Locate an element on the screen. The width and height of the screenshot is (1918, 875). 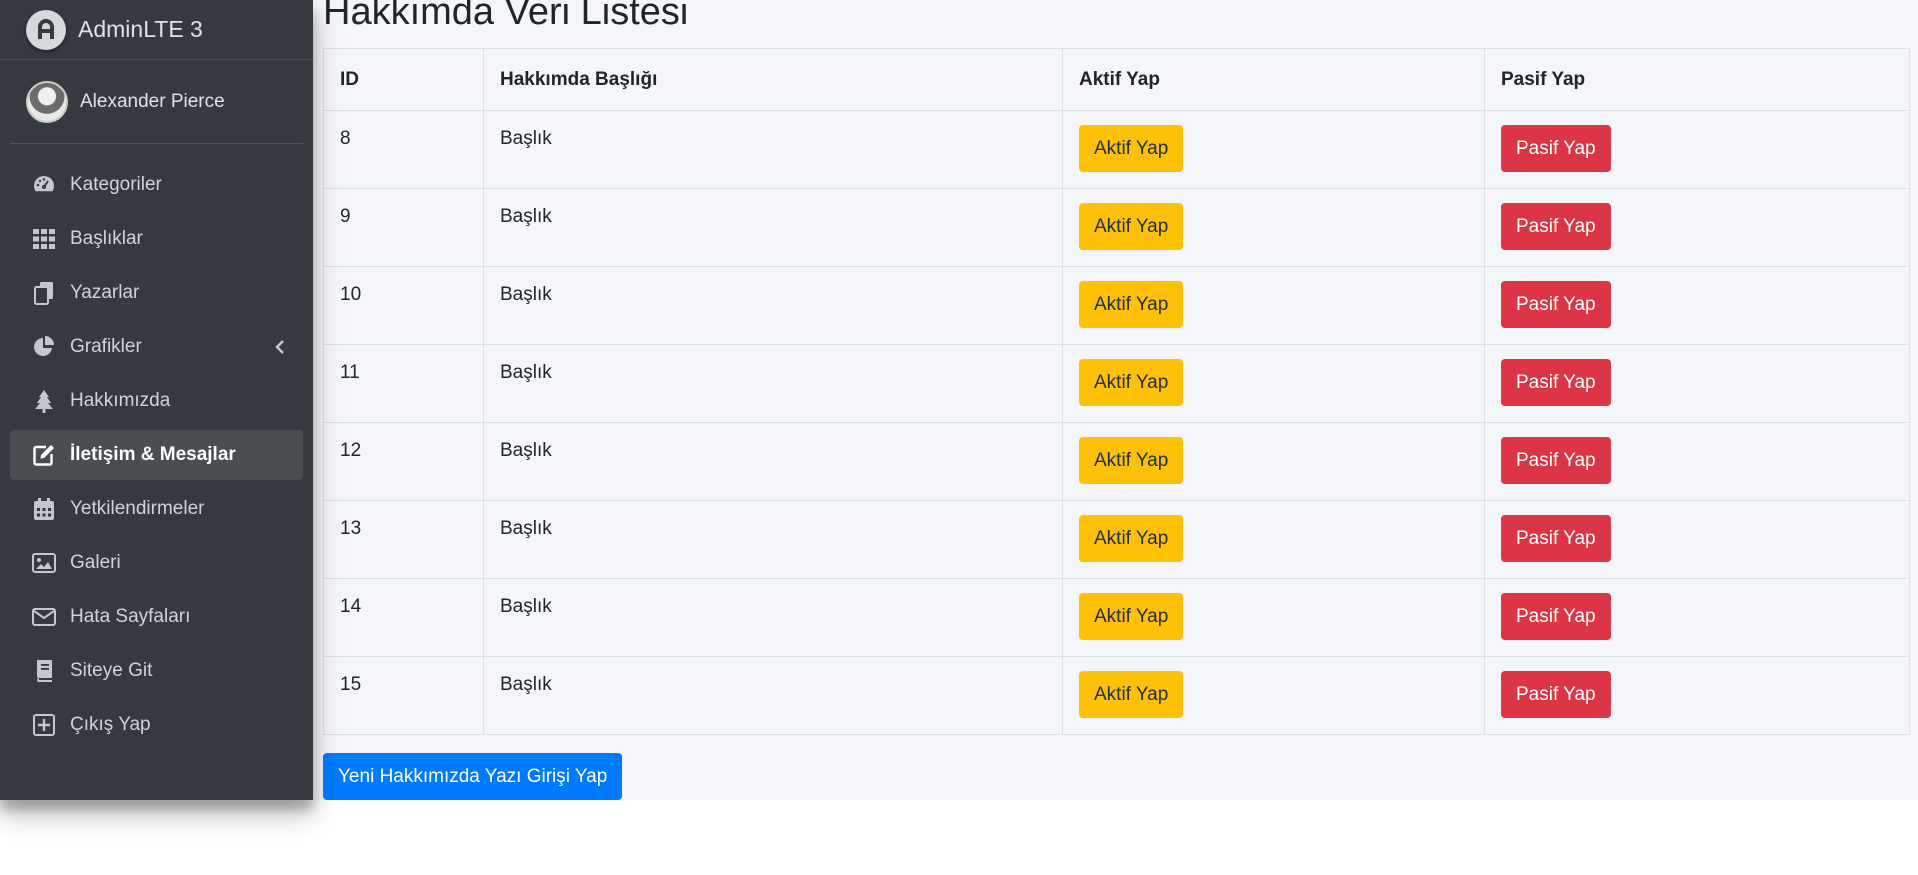
tachometer-icon is located at coordinates (44, 185).